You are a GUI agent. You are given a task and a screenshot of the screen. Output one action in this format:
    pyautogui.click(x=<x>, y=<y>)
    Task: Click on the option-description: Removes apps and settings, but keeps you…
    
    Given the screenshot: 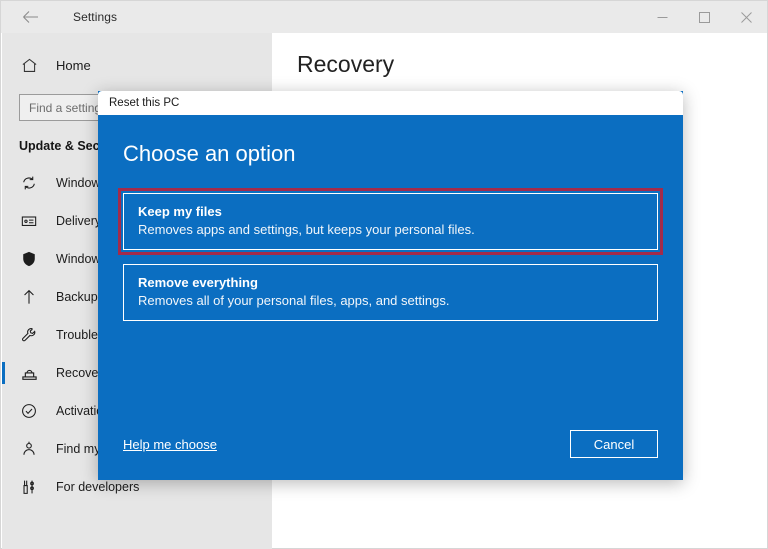 What is the action you would take?
    pyautogui.click(x=306, y=229)
    